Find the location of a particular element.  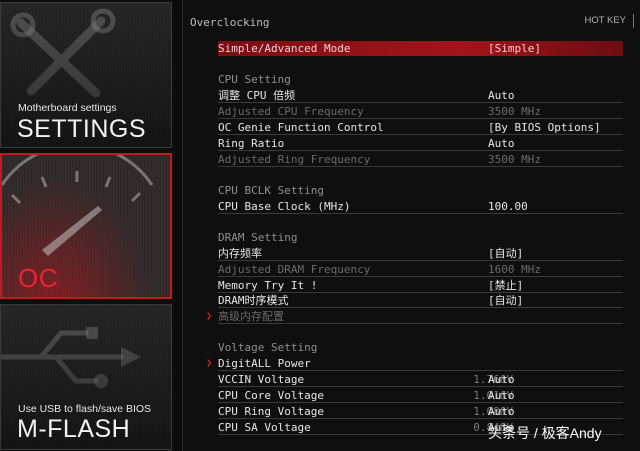

advanced-memory-config-row: ❯ 高级内存配置 is located at coordinates (414, 316).